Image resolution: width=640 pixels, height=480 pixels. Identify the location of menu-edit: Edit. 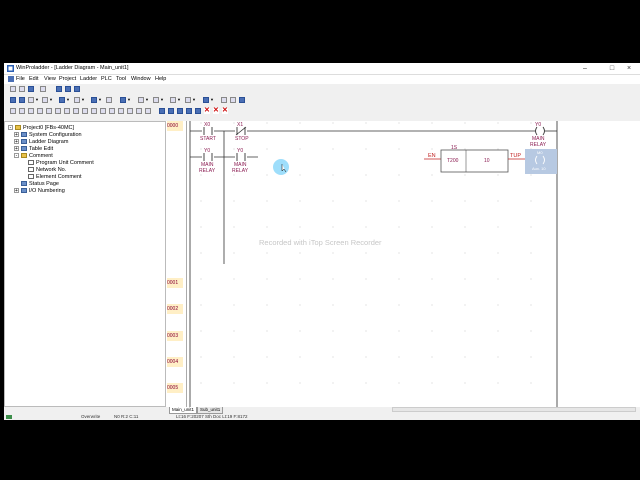
(33, 79).